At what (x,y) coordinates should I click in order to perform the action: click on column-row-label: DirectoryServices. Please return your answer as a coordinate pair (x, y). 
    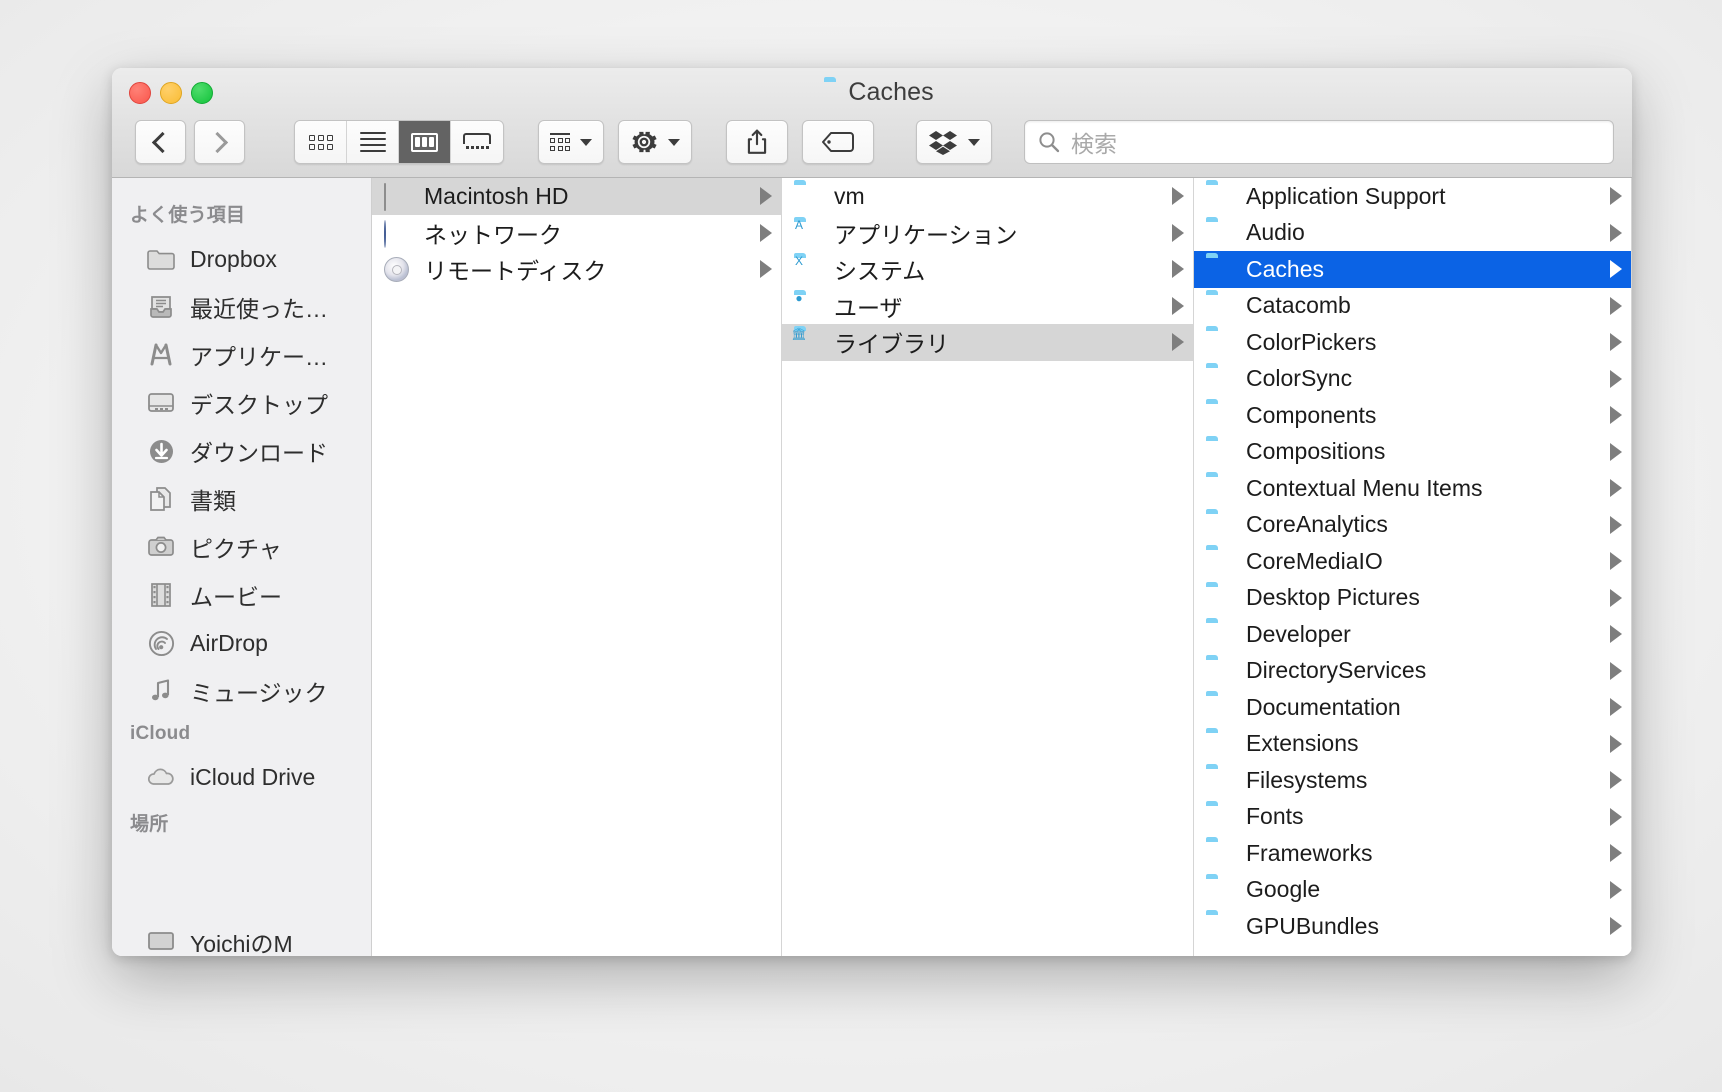
    Looking at the image, I should click on (1336, 670).